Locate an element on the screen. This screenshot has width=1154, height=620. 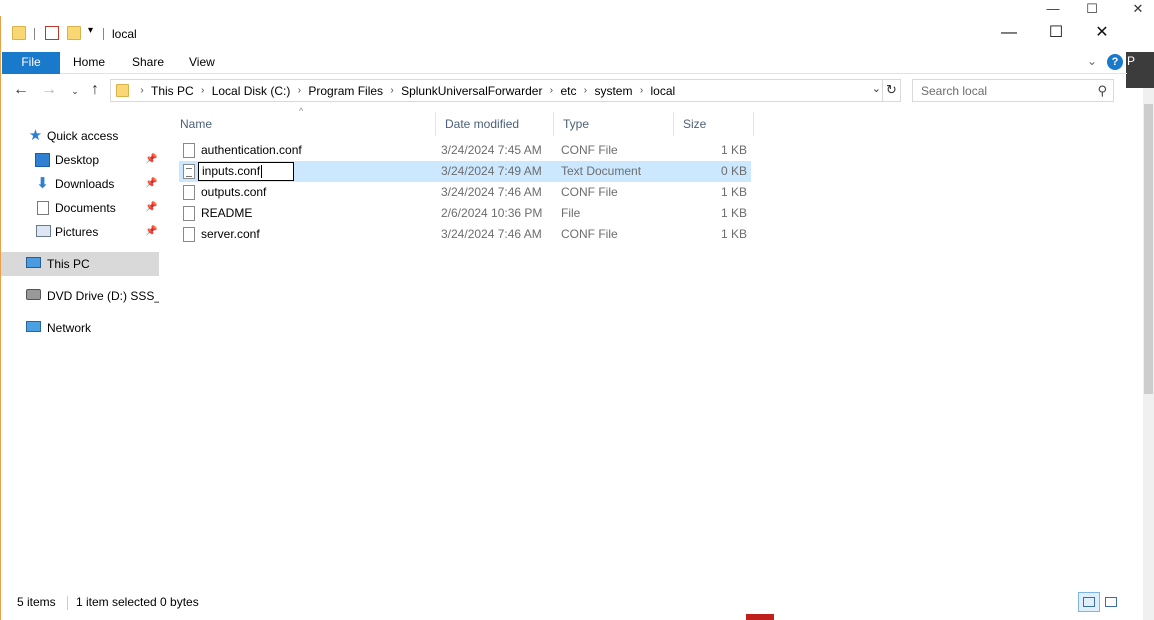
taskbar-app-icon is located at coordinates (760, 617).